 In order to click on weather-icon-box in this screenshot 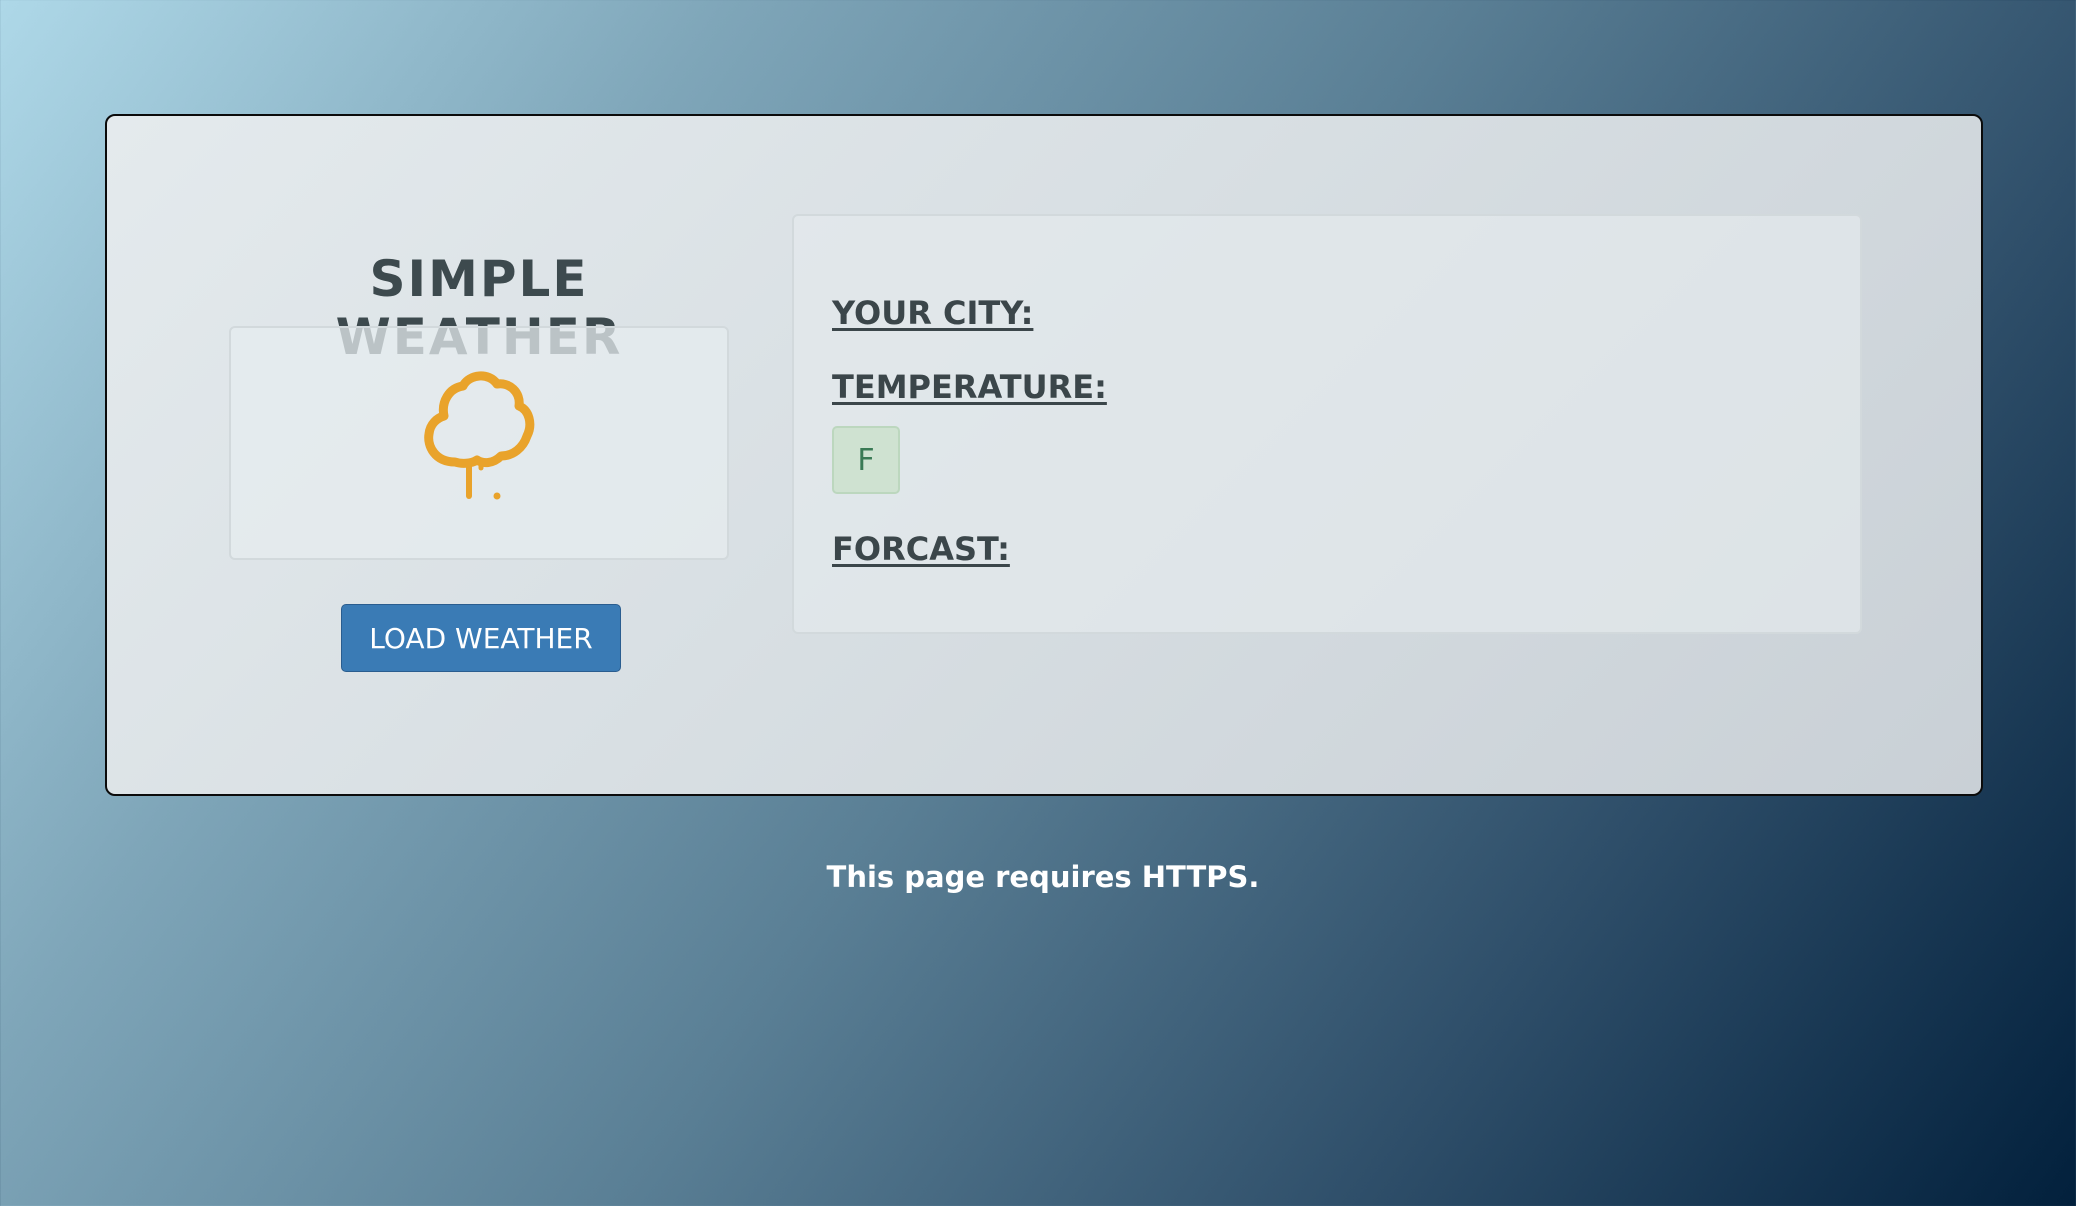, I will do `click(479, 443)`.